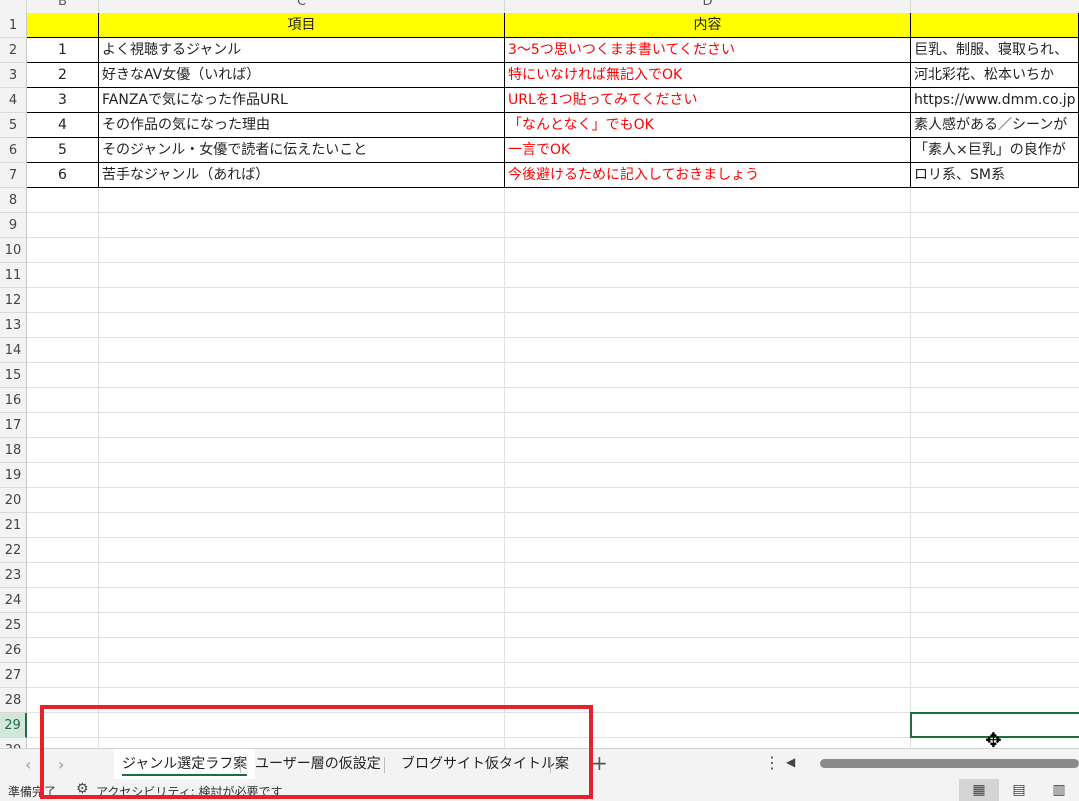 The width and height of the screenshot is (1079, 801). I want to click on row-header: 26, so click(13, 650).